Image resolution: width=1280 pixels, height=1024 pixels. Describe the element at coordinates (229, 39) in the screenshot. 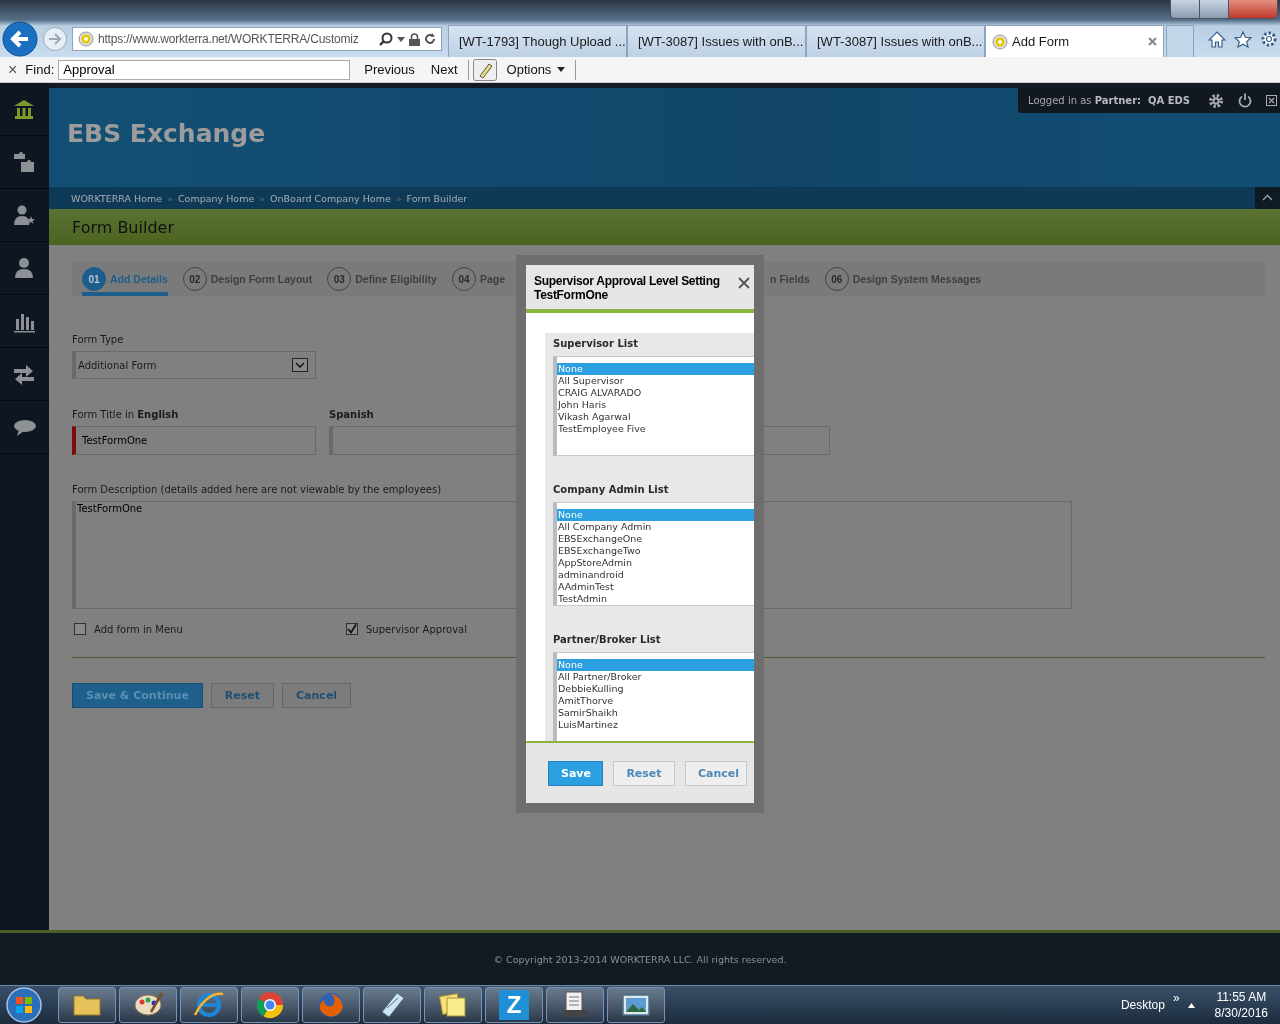

I see `url-text: https://www.workterra.net/WORKTERRA/Customiz` at that location.